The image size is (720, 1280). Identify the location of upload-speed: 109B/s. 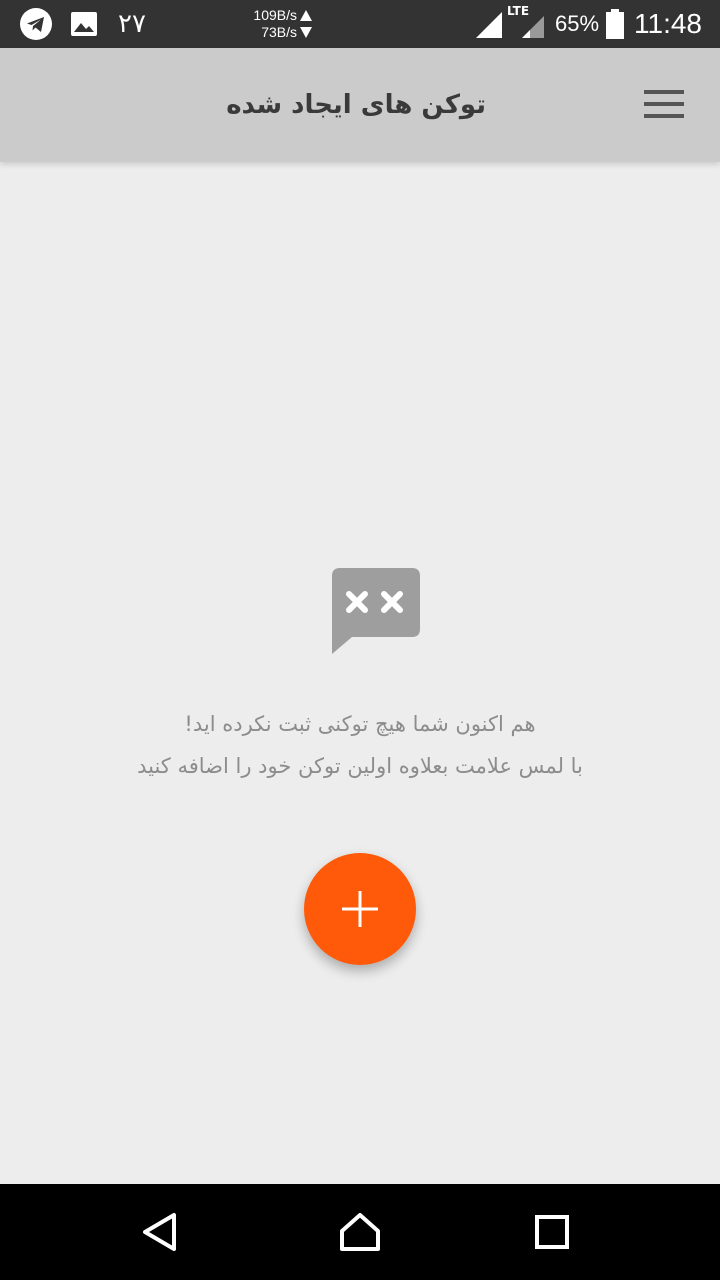
(275, 15).